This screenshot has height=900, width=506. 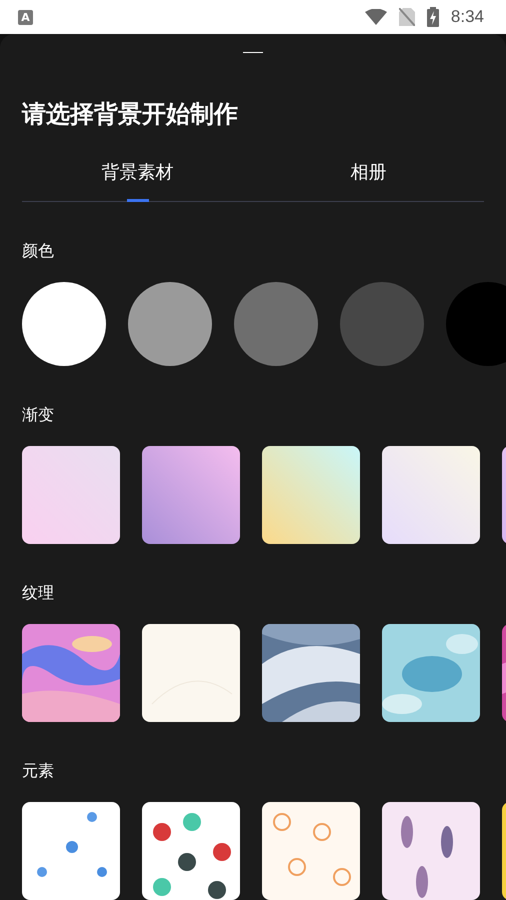 What do you see at coordinates (432, 17) in the screenshot?
I see `battery-charging-icon` at bounding box center [432, 17].